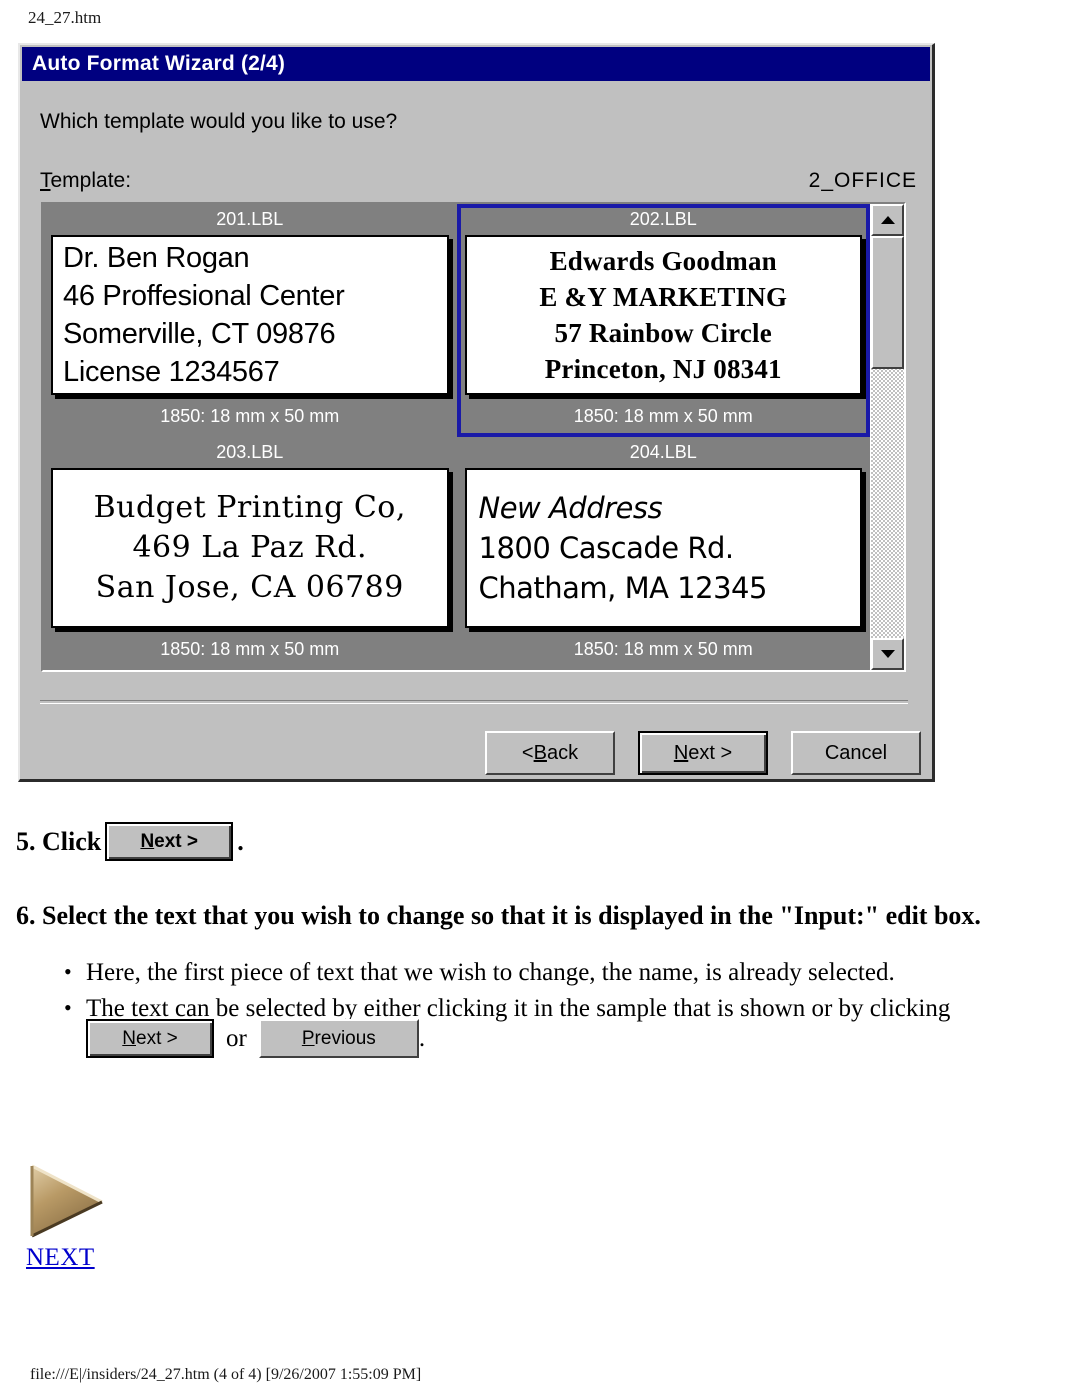 This screenshot has height=1397, width=1080. I want to click on template-title: 201.LBL, so click(250, 219).